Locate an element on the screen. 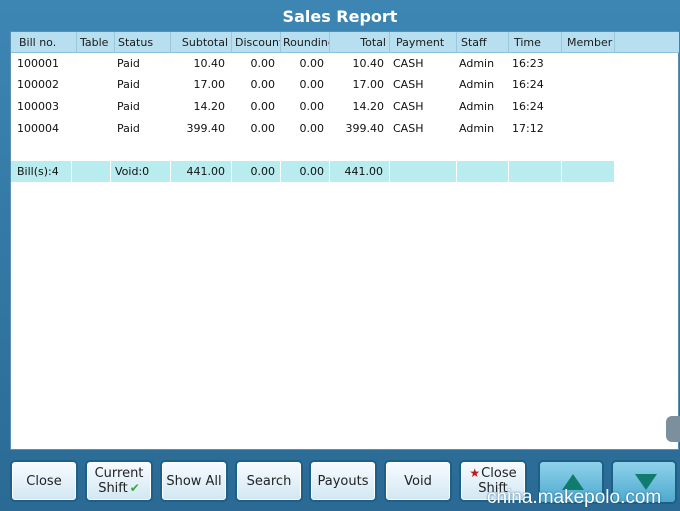  current-shift-line-2: Shift ✔ is located at coordinates (119, 488).